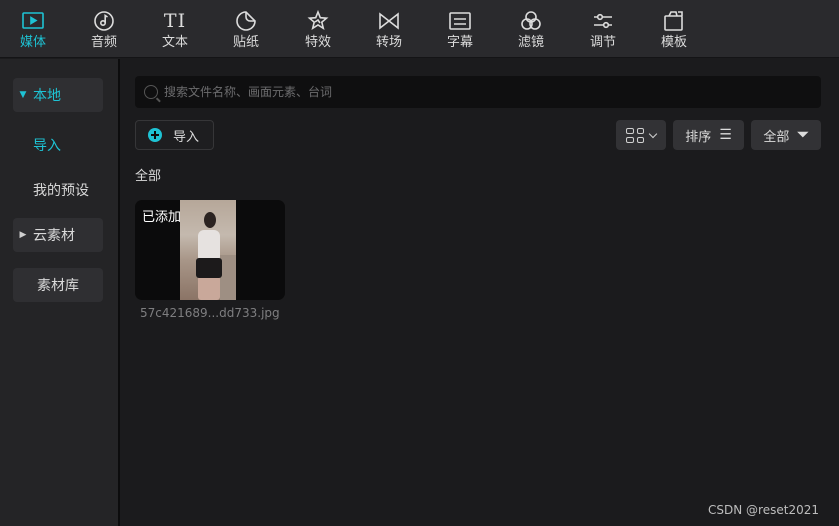 The height and width of the screenshot is (526, 839). What do you see at coordinates (151, 92) in the screenshot?
I see `search-icon` at bounding box center [151, 92].